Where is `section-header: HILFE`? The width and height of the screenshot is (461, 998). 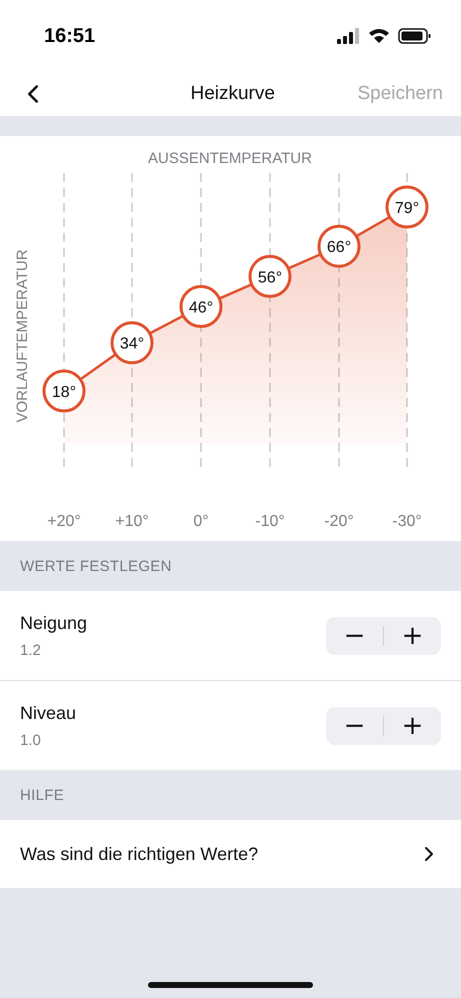
section-header: HILFE is located at coordinates (42, 795).